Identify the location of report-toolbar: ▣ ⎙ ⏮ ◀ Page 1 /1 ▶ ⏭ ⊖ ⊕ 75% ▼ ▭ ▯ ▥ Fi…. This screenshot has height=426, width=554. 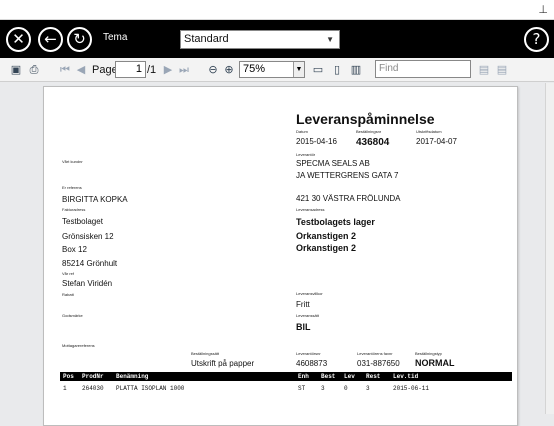
(277, 70).